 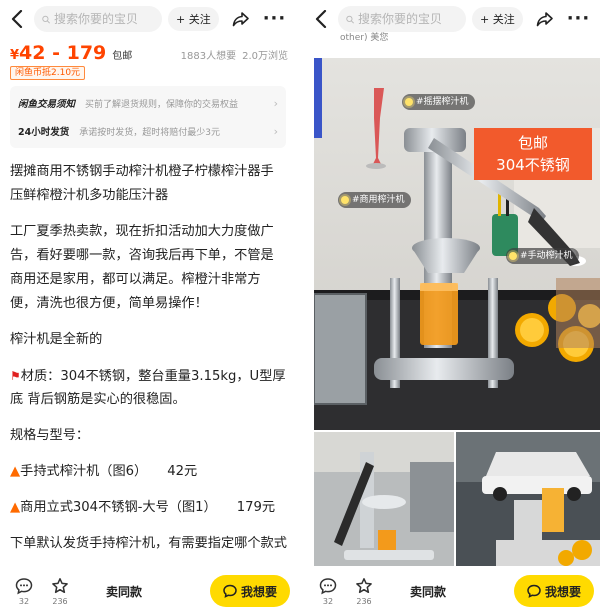 What do you see at coordinates (56, 339) in the screenshot?
I see `condition-line: 榨汁机是全新的` at bounding box center [56, 339].